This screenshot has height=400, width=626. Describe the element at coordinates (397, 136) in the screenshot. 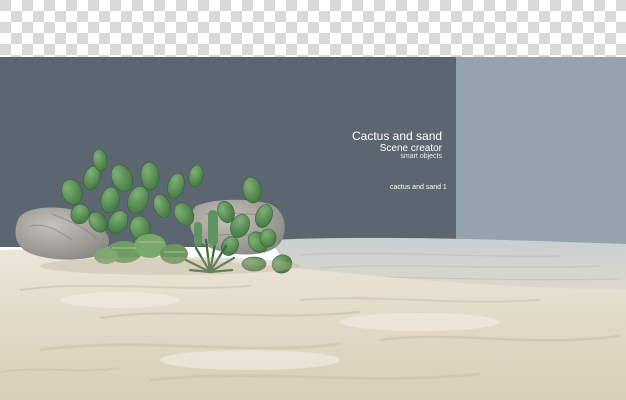

I see `scene-title: Cactus and sand` at that location.